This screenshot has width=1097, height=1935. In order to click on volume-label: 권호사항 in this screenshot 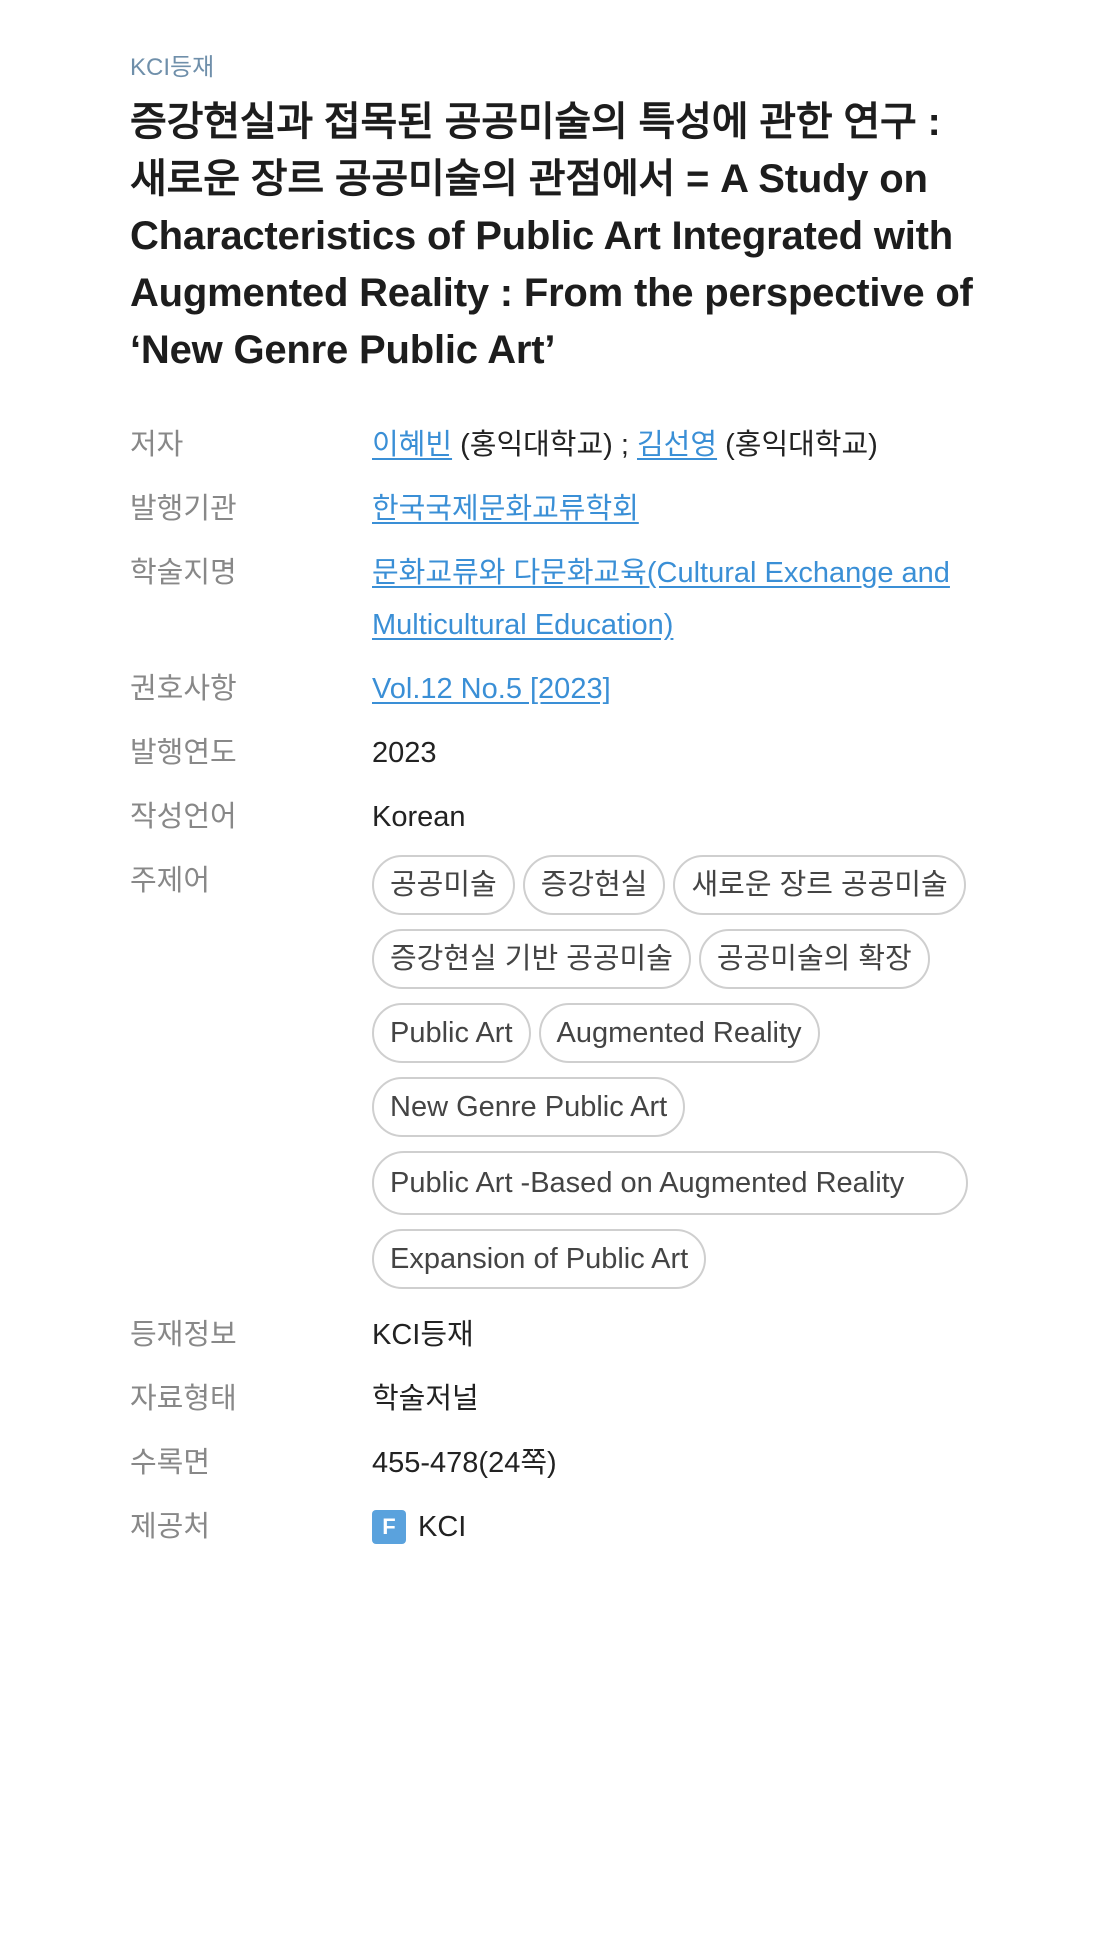, I will do `click(183, 689)`.